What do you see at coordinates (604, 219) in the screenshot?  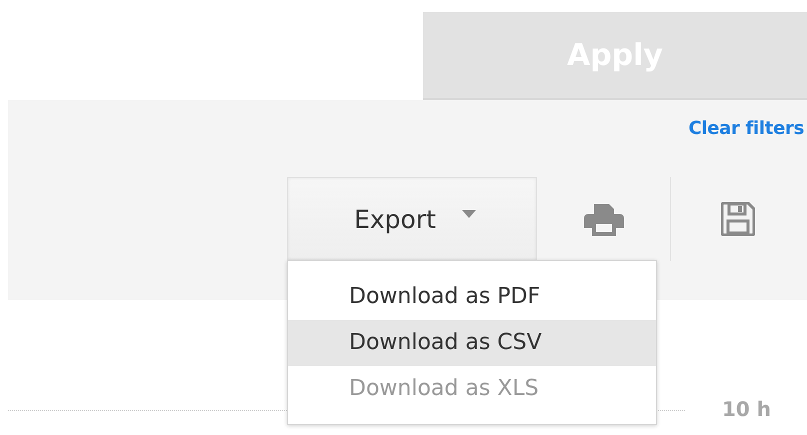 I see `print-icon` at bounding box center [604, 219].